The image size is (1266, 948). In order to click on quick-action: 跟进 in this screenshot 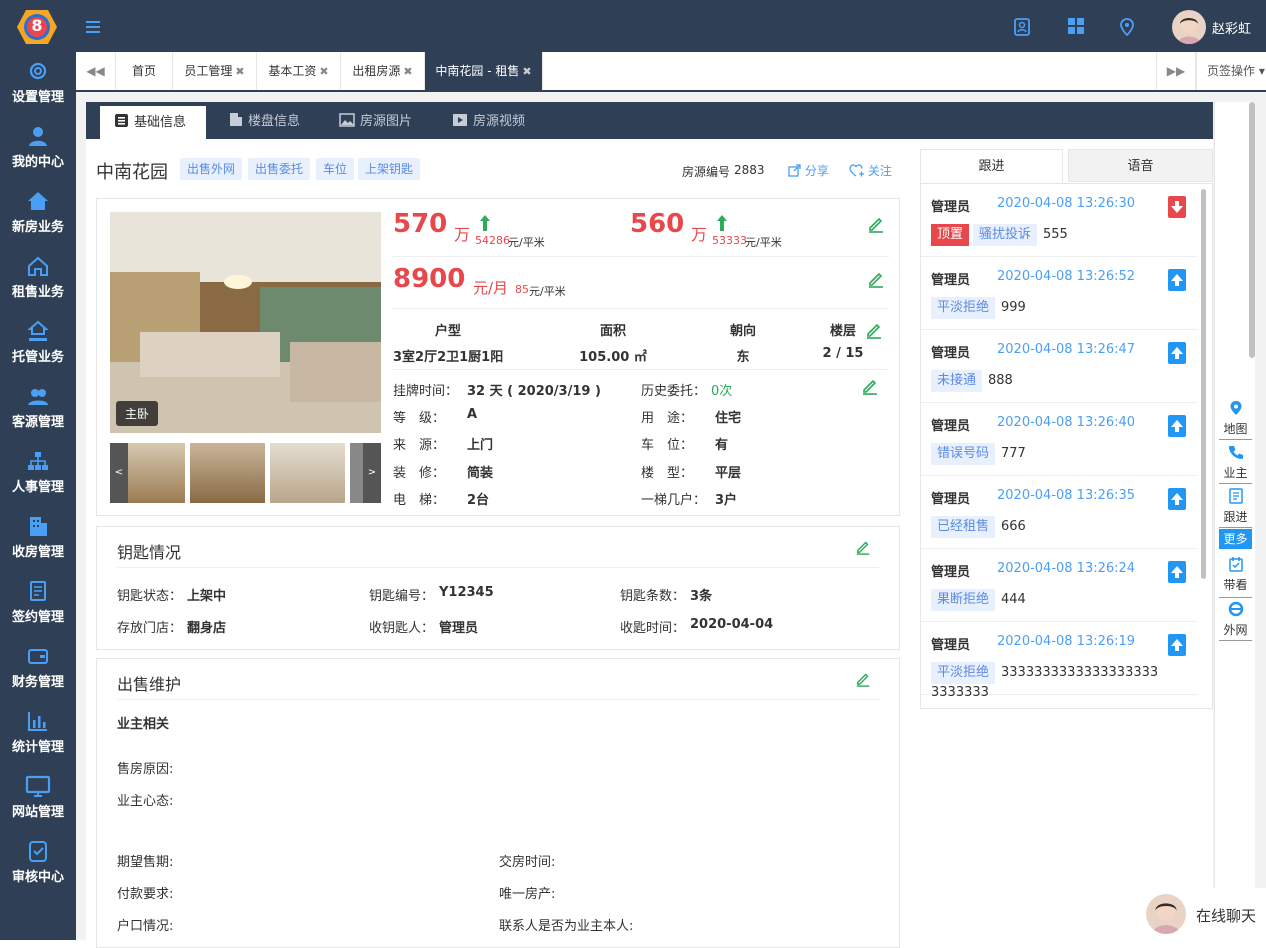, I will do `click(1235, 507)`.